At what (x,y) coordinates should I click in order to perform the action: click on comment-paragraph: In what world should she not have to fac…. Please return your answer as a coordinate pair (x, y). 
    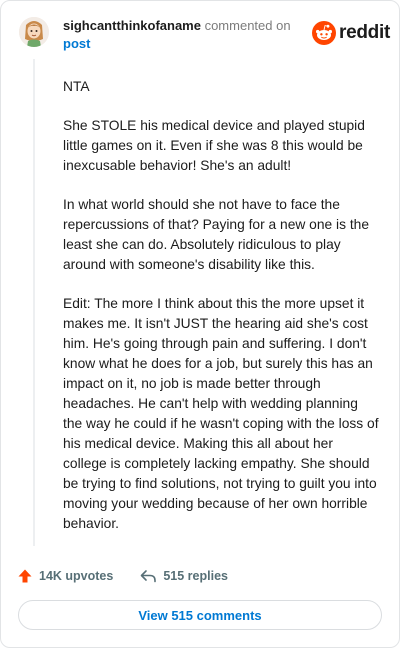
    Looking at the image, I should click on (216, 234).